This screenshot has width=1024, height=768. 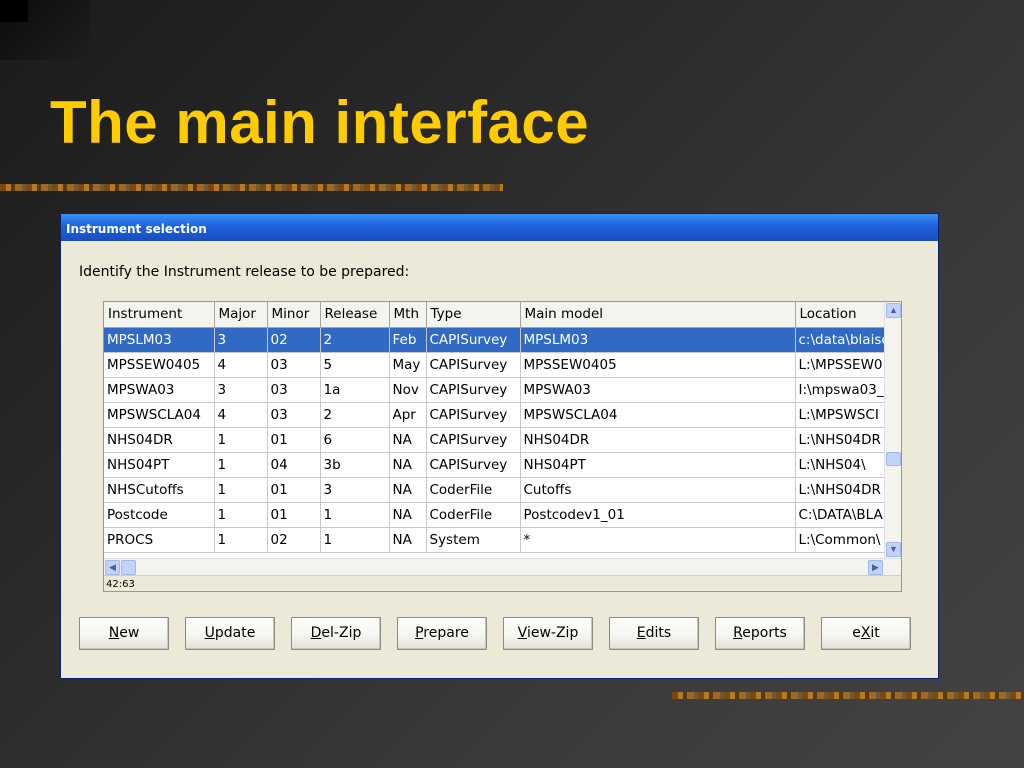 I want to click on status-bar: 42:63, so click(x=502, y=583).